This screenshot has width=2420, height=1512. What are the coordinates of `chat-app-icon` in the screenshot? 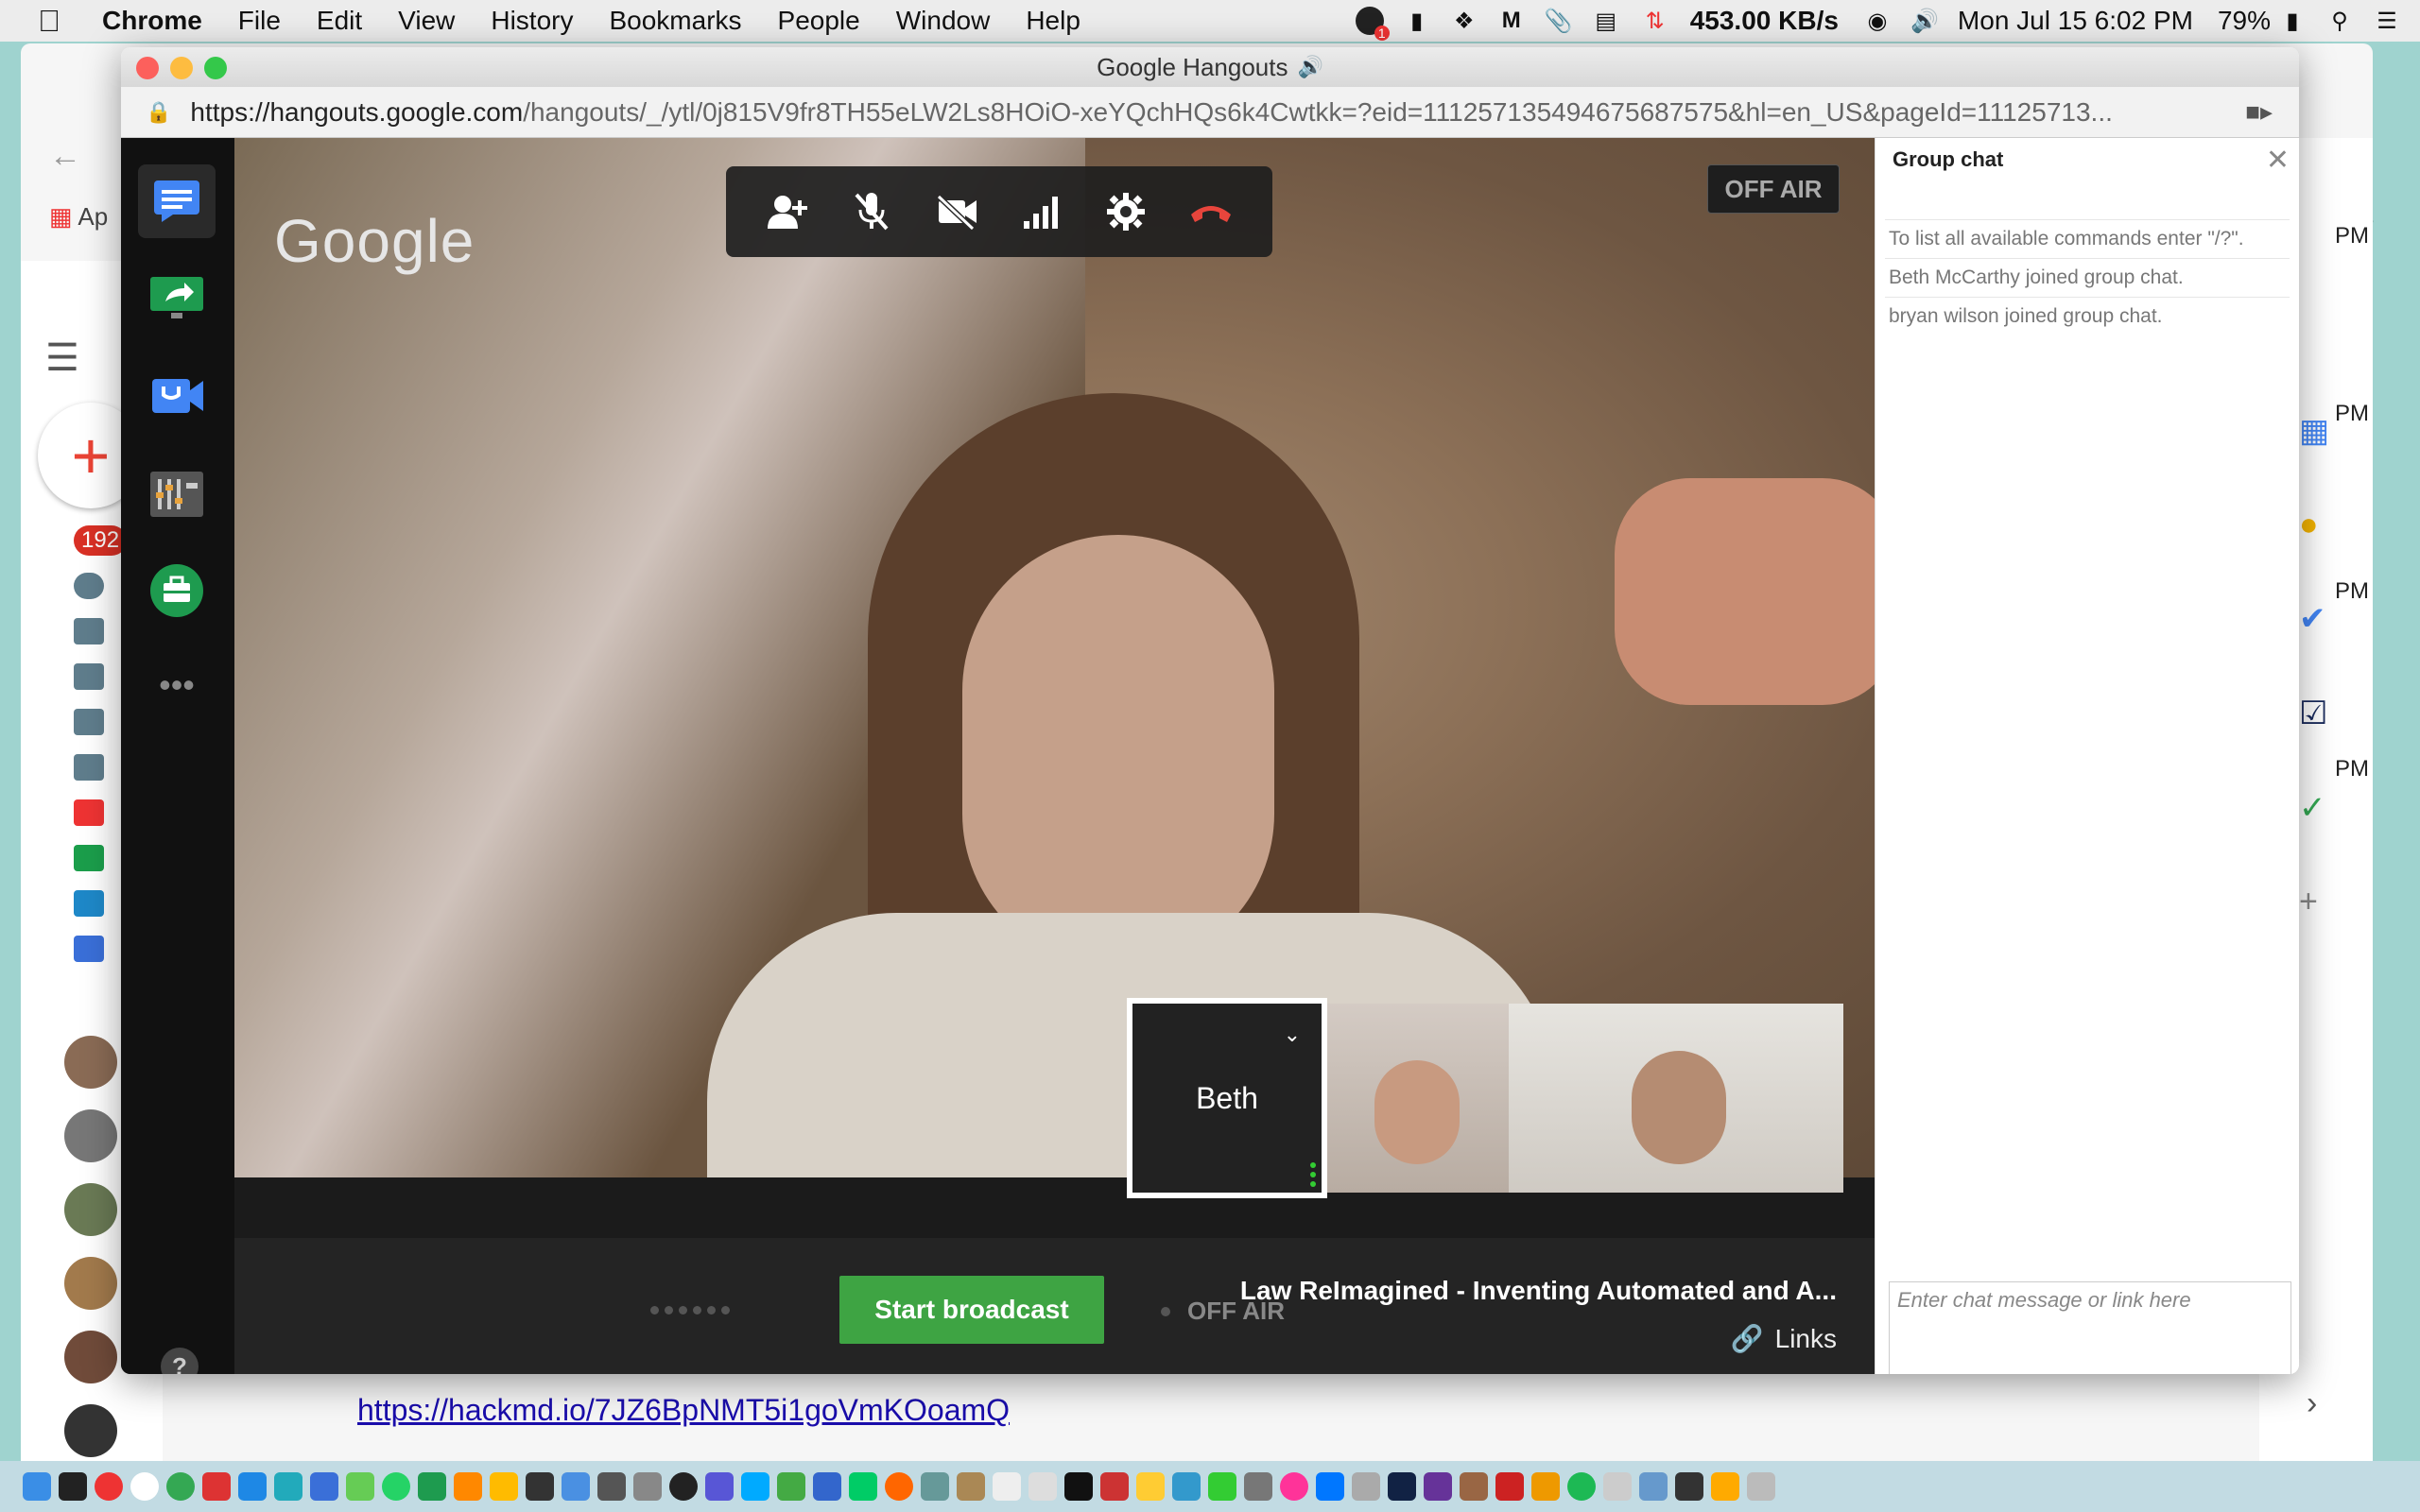 It's located at (177, 201).